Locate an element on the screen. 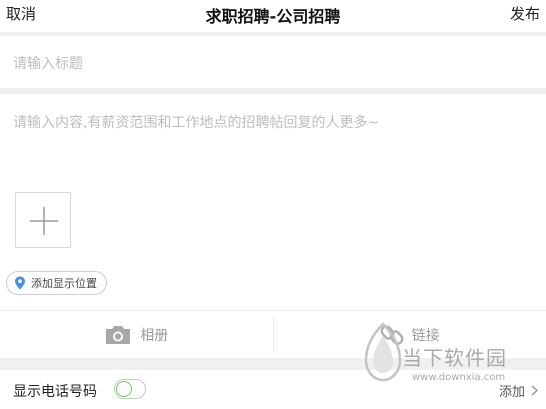  title-input is located at coordinates (273, 64).